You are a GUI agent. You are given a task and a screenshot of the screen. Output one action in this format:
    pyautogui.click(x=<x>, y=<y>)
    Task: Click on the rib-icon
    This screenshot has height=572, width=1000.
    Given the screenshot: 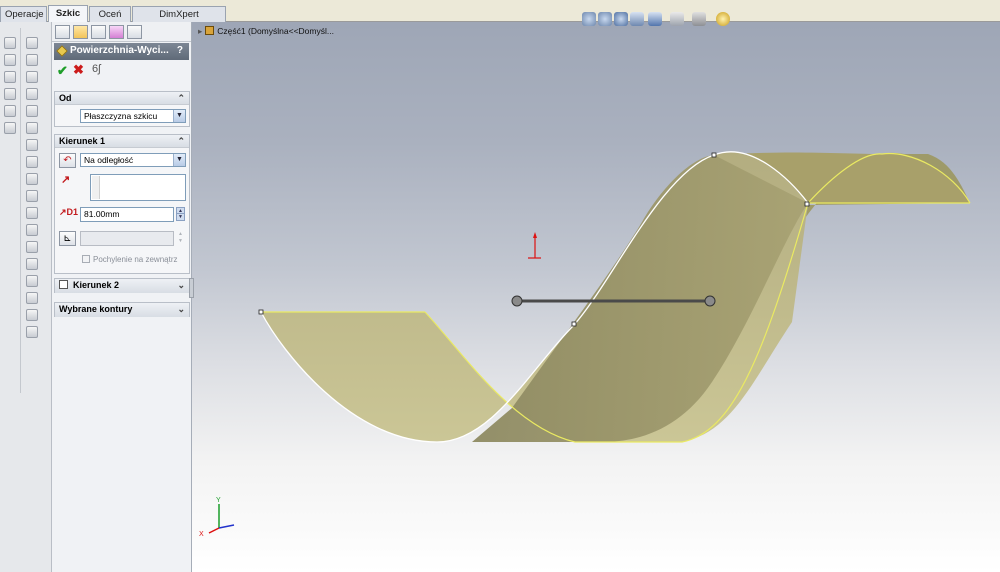 What is the action you would take?
    pyautogui.click(x=32, y=111)
    